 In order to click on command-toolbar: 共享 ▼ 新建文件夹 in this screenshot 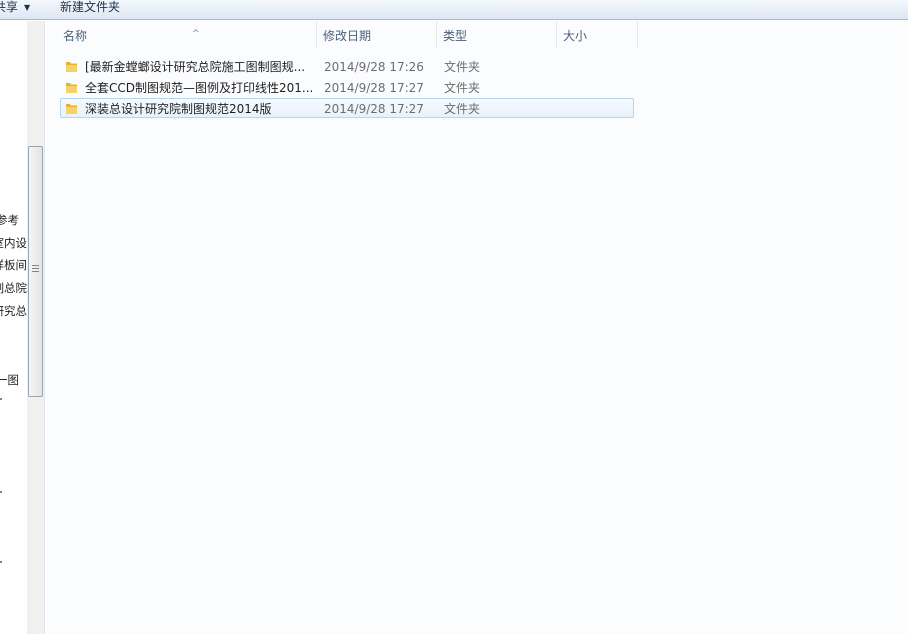, I will do `click(454, 10)`.